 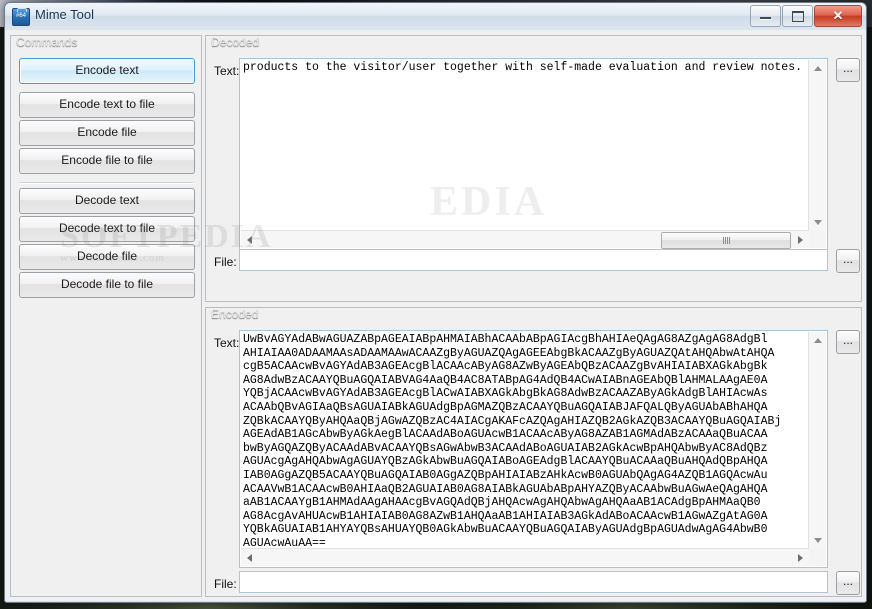 I want to click on encoded-scroll-corner, so click(x=817, y=557).